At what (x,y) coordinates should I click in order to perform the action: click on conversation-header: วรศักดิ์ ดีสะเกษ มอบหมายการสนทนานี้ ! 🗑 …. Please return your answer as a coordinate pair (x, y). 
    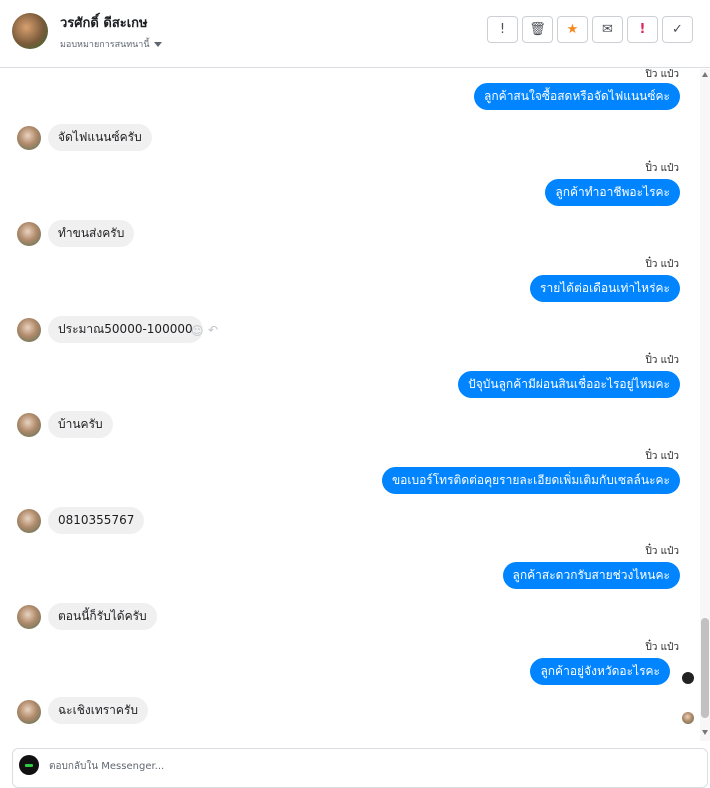
    Looking at the image, I should click on (355, 34).